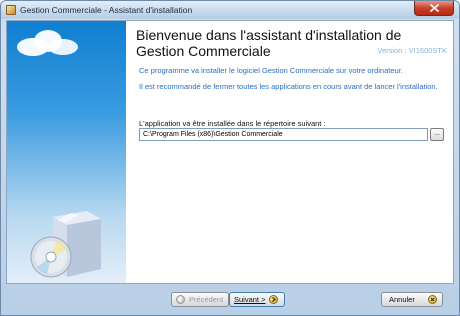  Describe the element at coordinates (274, 299) in the screenshot. I see `arrow-right-icon` at that location.